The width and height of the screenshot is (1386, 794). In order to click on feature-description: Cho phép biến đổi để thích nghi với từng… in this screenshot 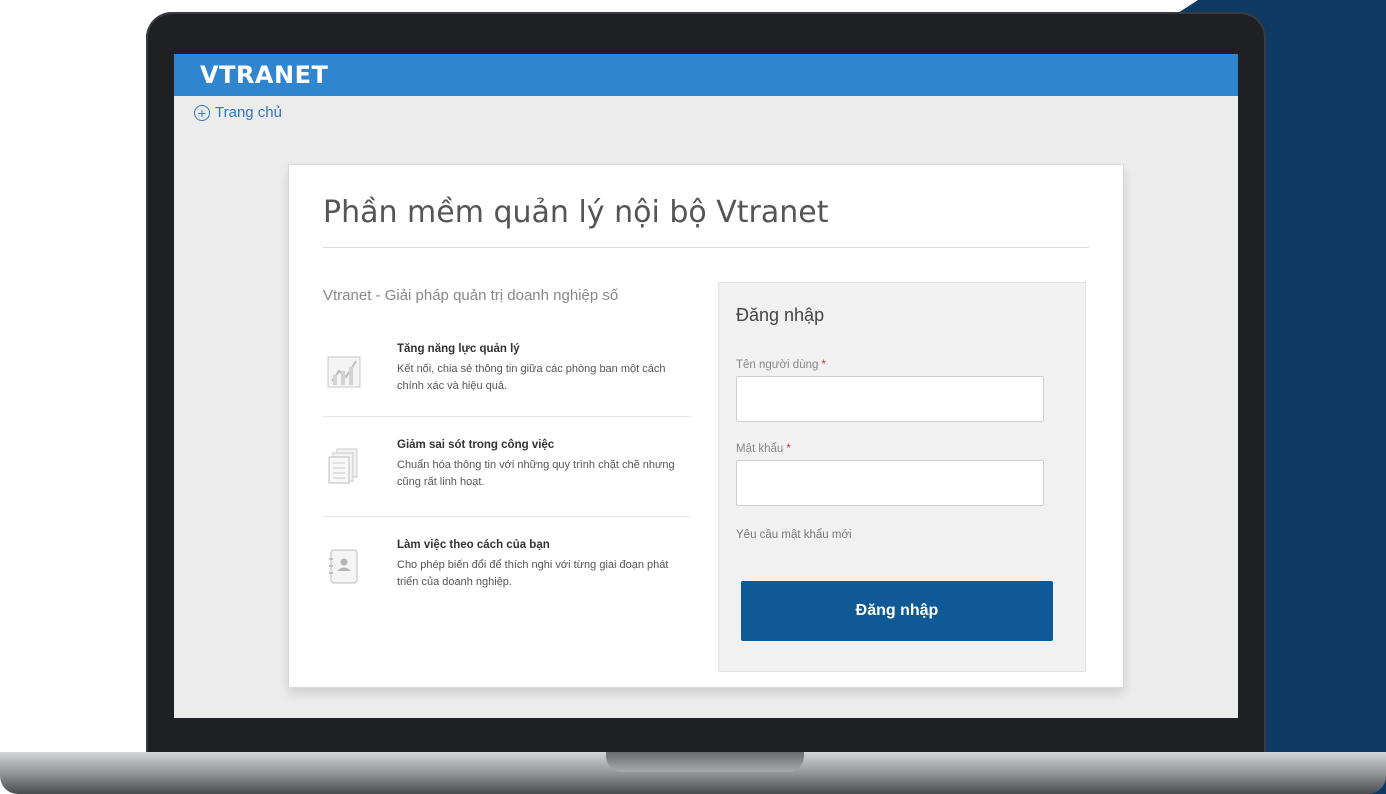, I will do `click(533, 573)`.